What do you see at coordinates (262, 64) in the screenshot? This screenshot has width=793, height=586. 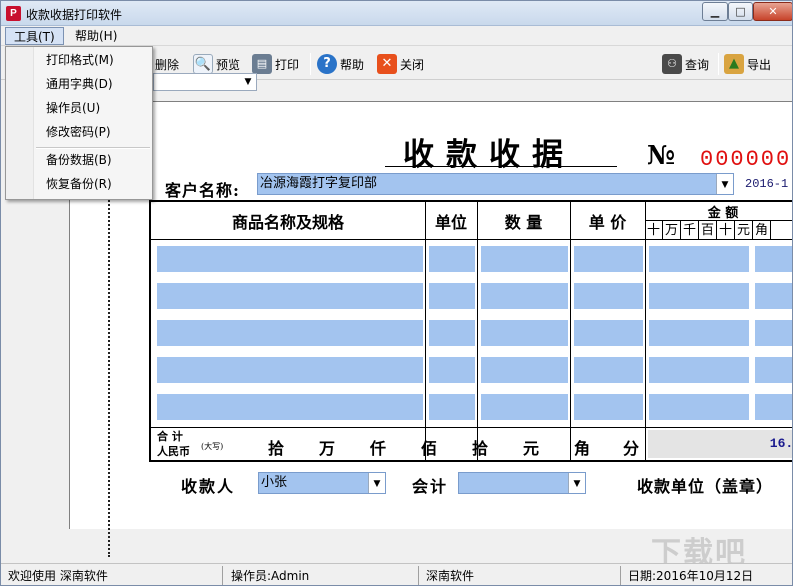 I see `printer-icon: ▤` at bounding box center [262, 64].